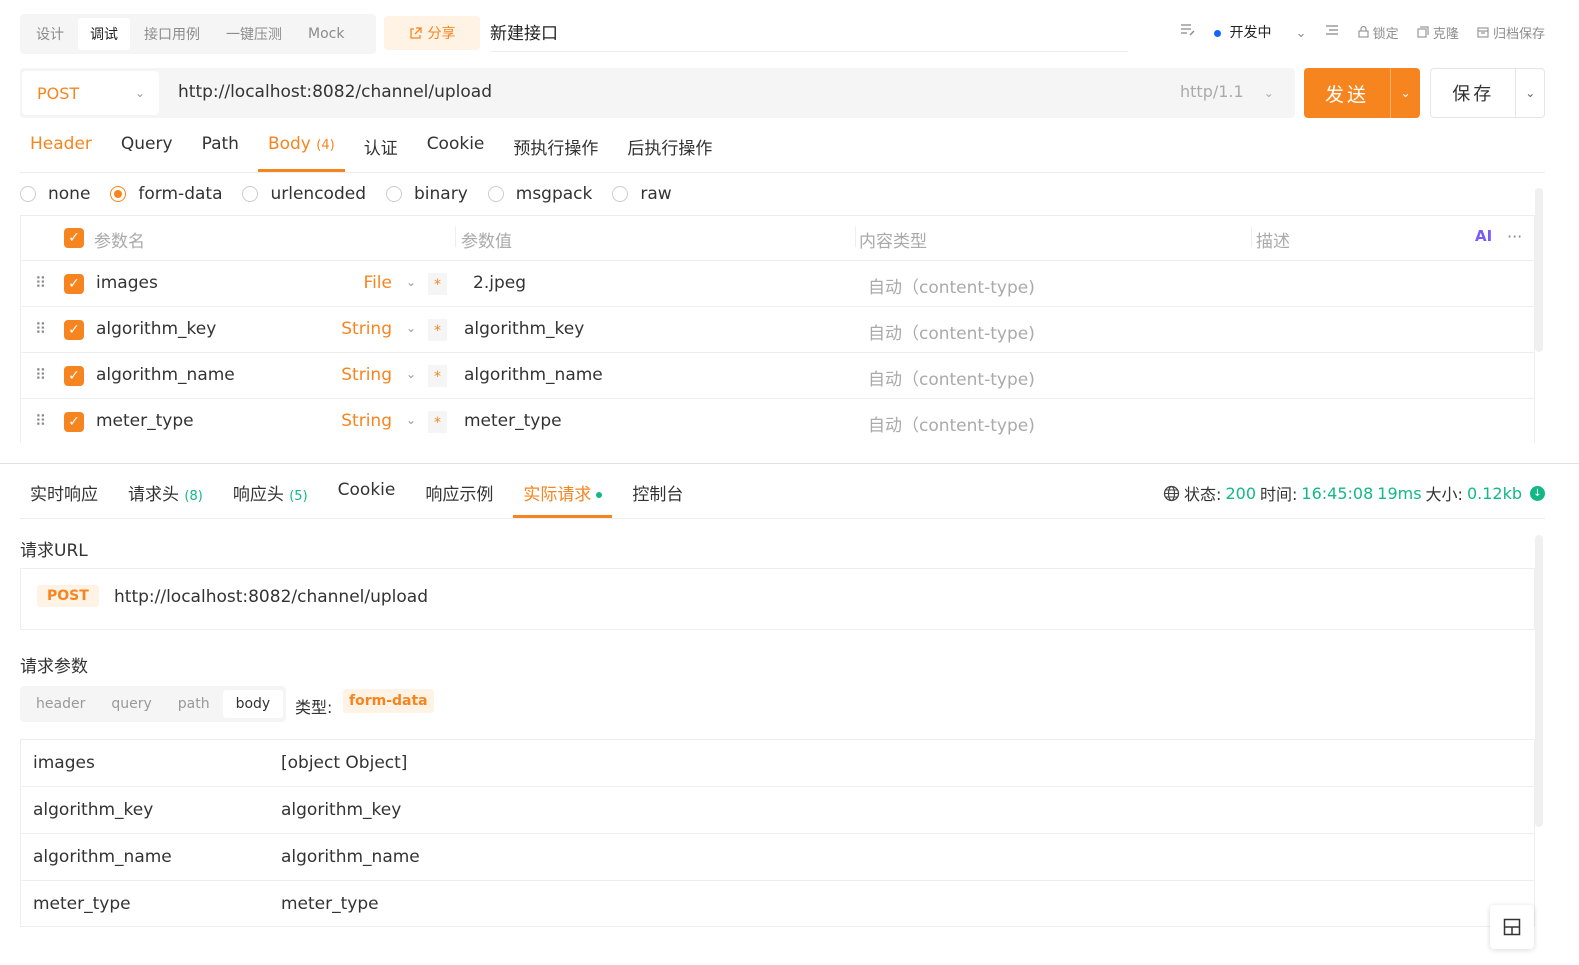  I want to click on lock-button: 锁定, so click(1378, 32).